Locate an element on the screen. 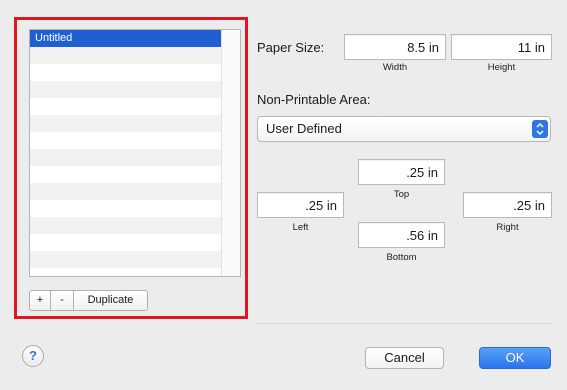 This screenshot has height=390, width=567. duplicate-button: Duplicate is located at coordinates (111, 300).